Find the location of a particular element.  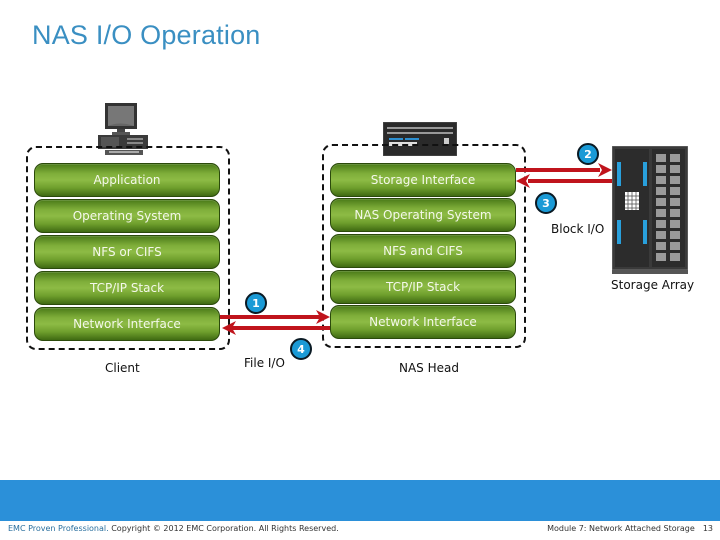

client-label: Client is located at coordinates (122, 368).